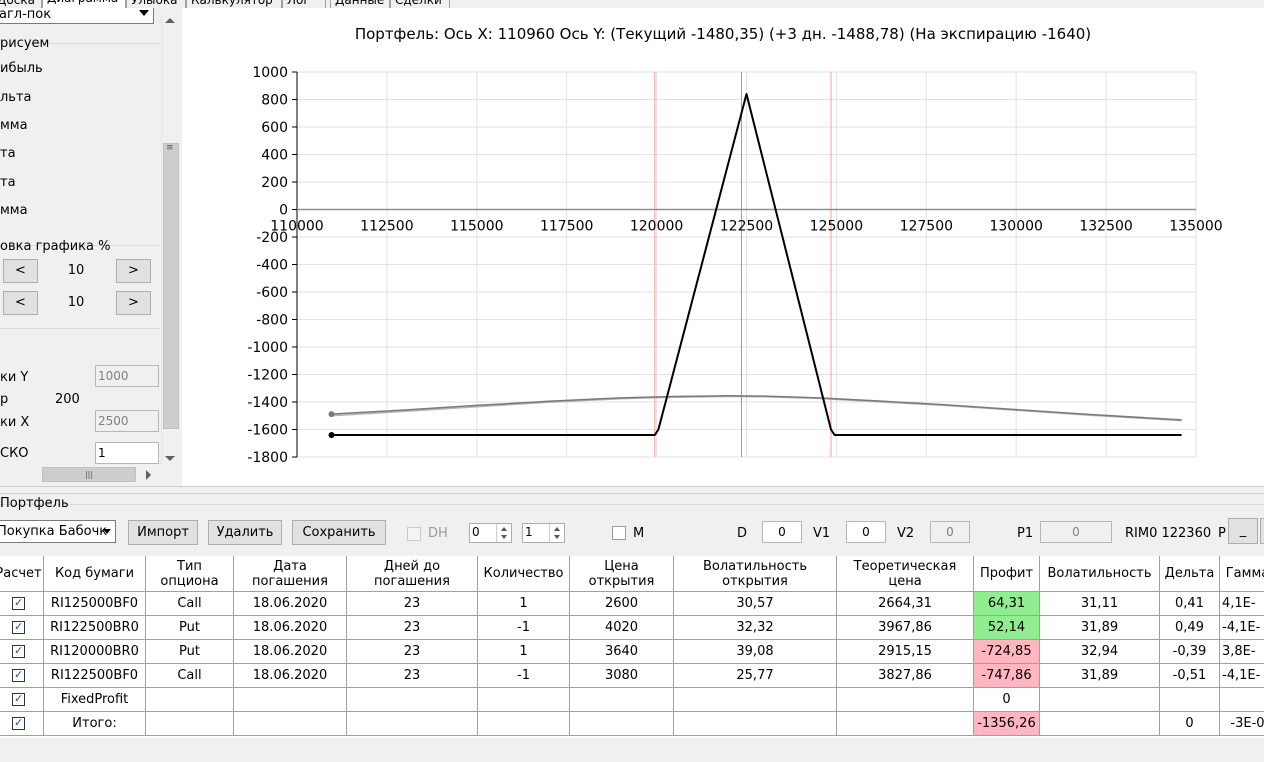  I want to click on draw-item-gamma: мма, so click(14, 125).